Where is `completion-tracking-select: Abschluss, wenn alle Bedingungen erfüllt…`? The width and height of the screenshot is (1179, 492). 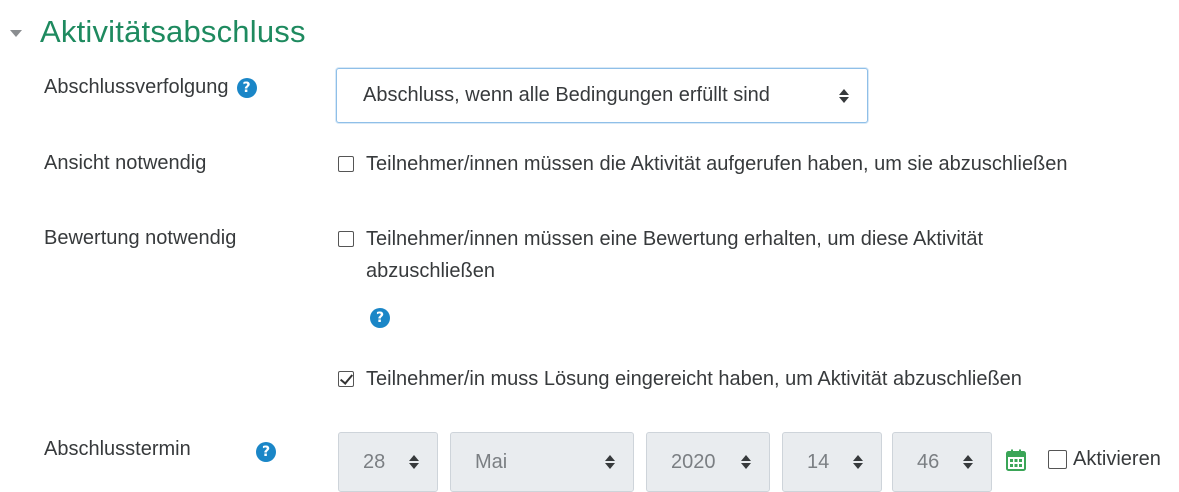
completion-tracking-select: Abschluss, wenn alle Bedingungen erfüllt… is located at coordinates (602, 95).